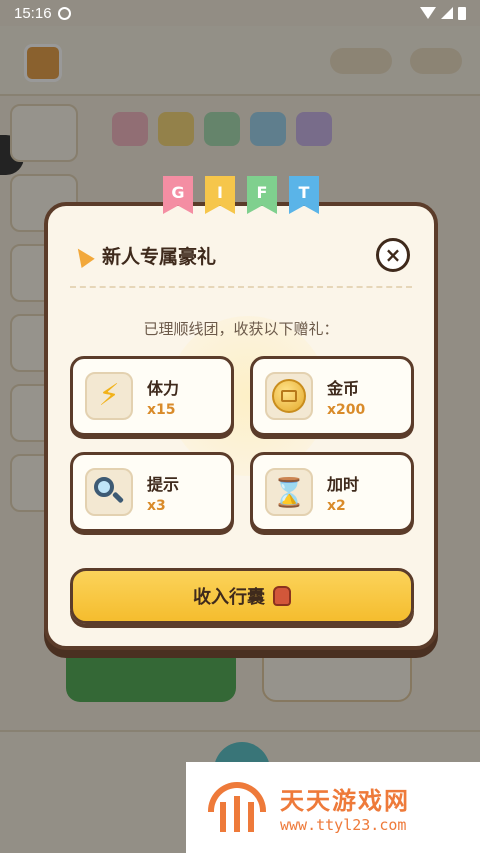 Image resolution: width=480 pixels, height=853 pixels. I want to click on divider, so click(241, 287).